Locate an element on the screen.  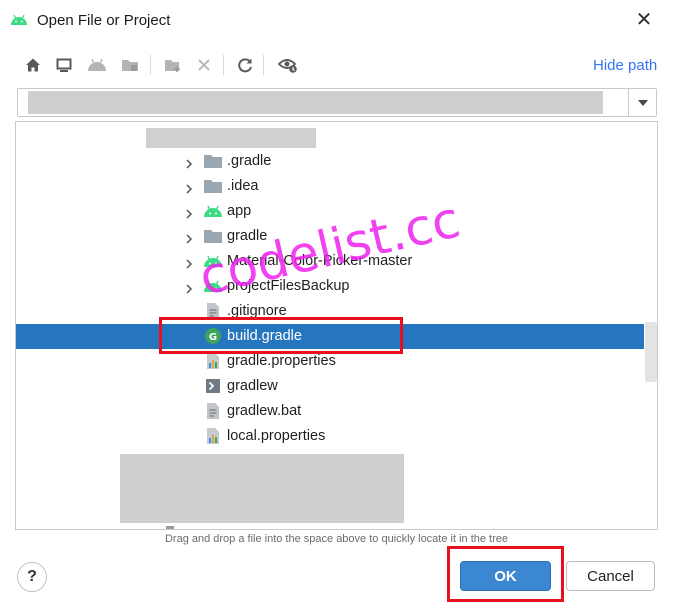
new-folder-icon is located at coordinates (172, 66).